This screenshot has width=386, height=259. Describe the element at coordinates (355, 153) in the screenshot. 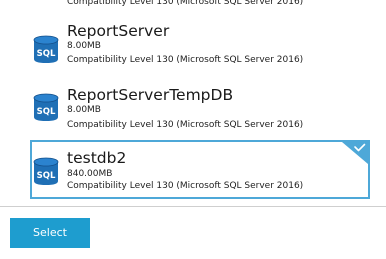

I see `selected-checkmark-icon` at that location.